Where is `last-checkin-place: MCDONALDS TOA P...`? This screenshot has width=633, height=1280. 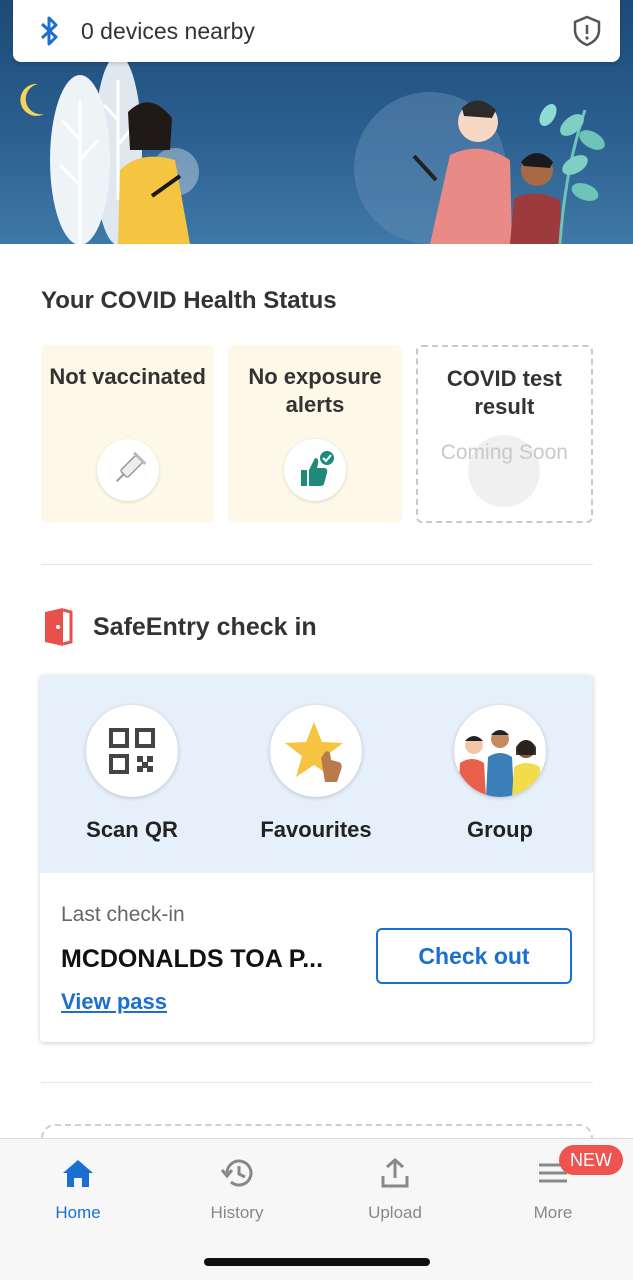
last-checkin-place: MCDONALDS TOA P... is located at coordinates (192, 959).